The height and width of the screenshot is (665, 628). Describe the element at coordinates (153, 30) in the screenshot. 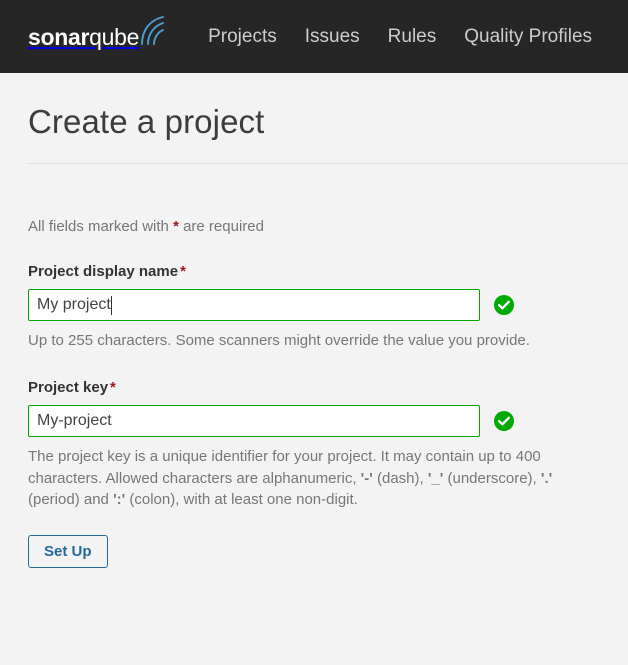

I see `sonar-wave-arcs-icon` at that location.